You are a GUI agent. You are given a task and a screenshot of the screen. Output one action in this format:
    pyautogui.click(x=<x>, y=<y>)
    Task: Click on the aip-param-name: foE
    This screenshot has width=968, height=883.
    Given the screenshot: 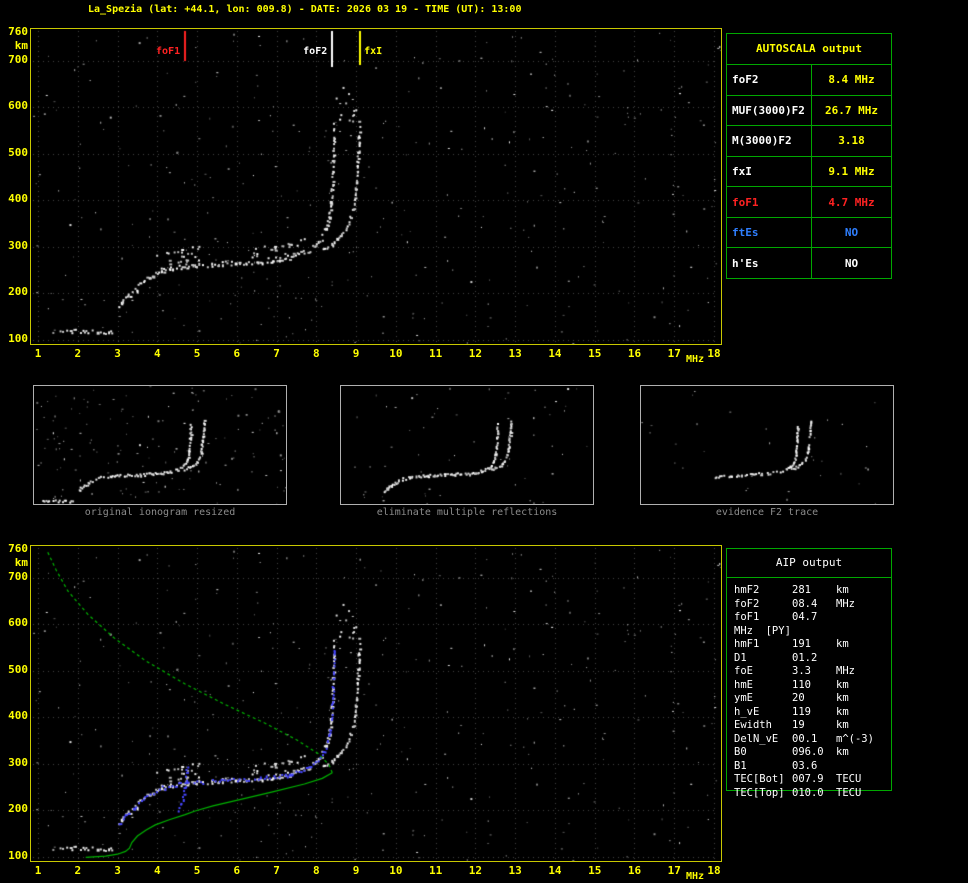 What is the action you would take?
    pyautogui.click(x=743, y=671)
    